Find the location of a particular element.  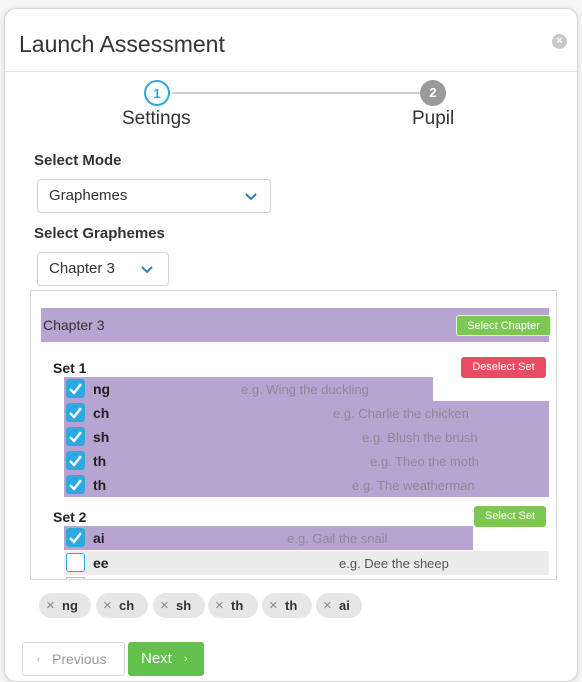

chapter-name: Chapter 3 is located at coordinates (74, 325).